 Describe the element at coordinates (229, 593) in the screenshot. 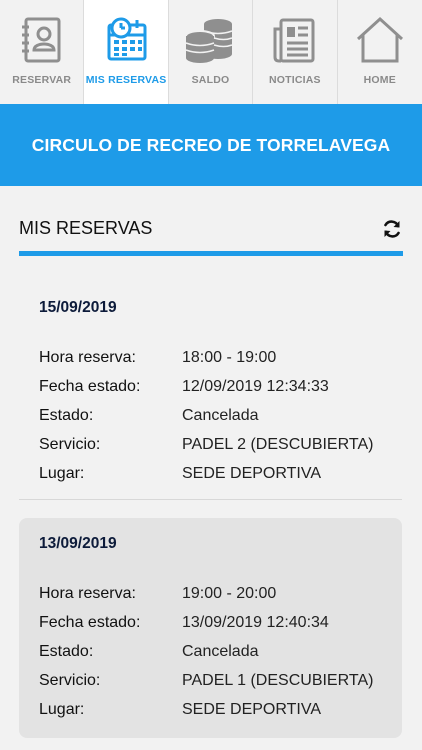

I see `detail-value: 19:00 - 20:00` at that location.